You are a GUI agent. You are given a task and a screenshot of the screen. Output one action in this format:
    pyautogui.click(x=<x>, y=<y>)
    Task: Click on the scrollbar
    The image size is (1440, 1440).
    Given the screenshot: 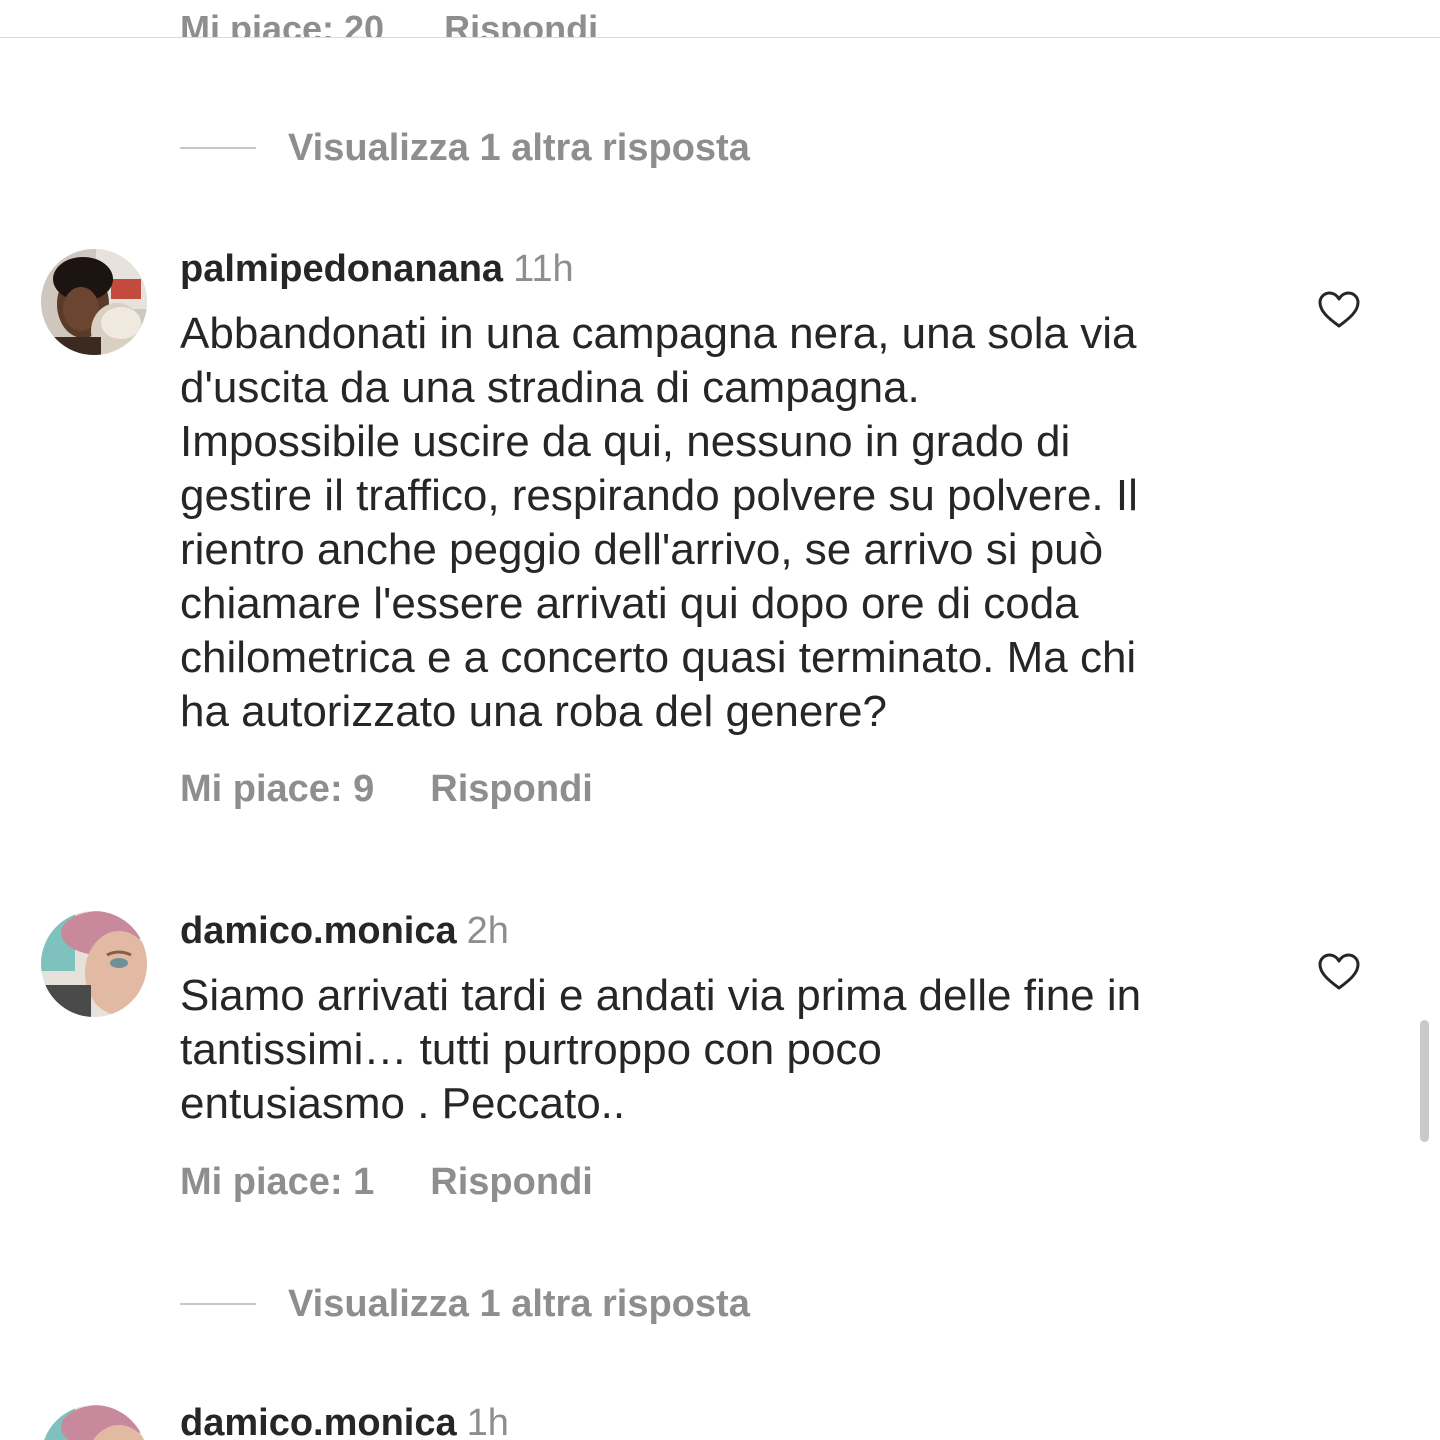 What is the action you would take?
    pyautogui.click(x=1424, y=1081)
    